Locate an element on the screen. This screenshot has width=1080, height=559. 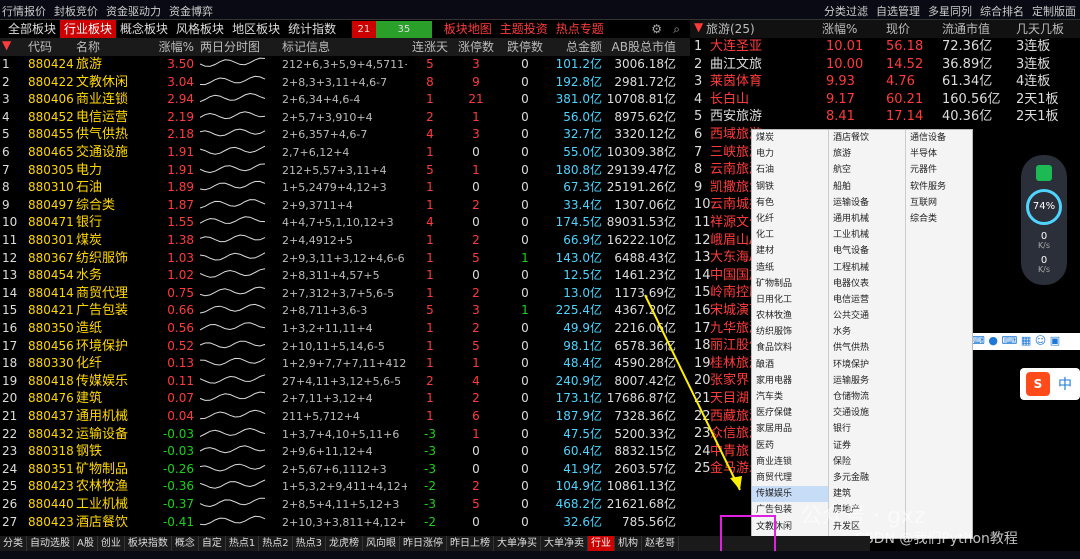
industry-menu-item: 医药 is located at coordinates (790, 446).